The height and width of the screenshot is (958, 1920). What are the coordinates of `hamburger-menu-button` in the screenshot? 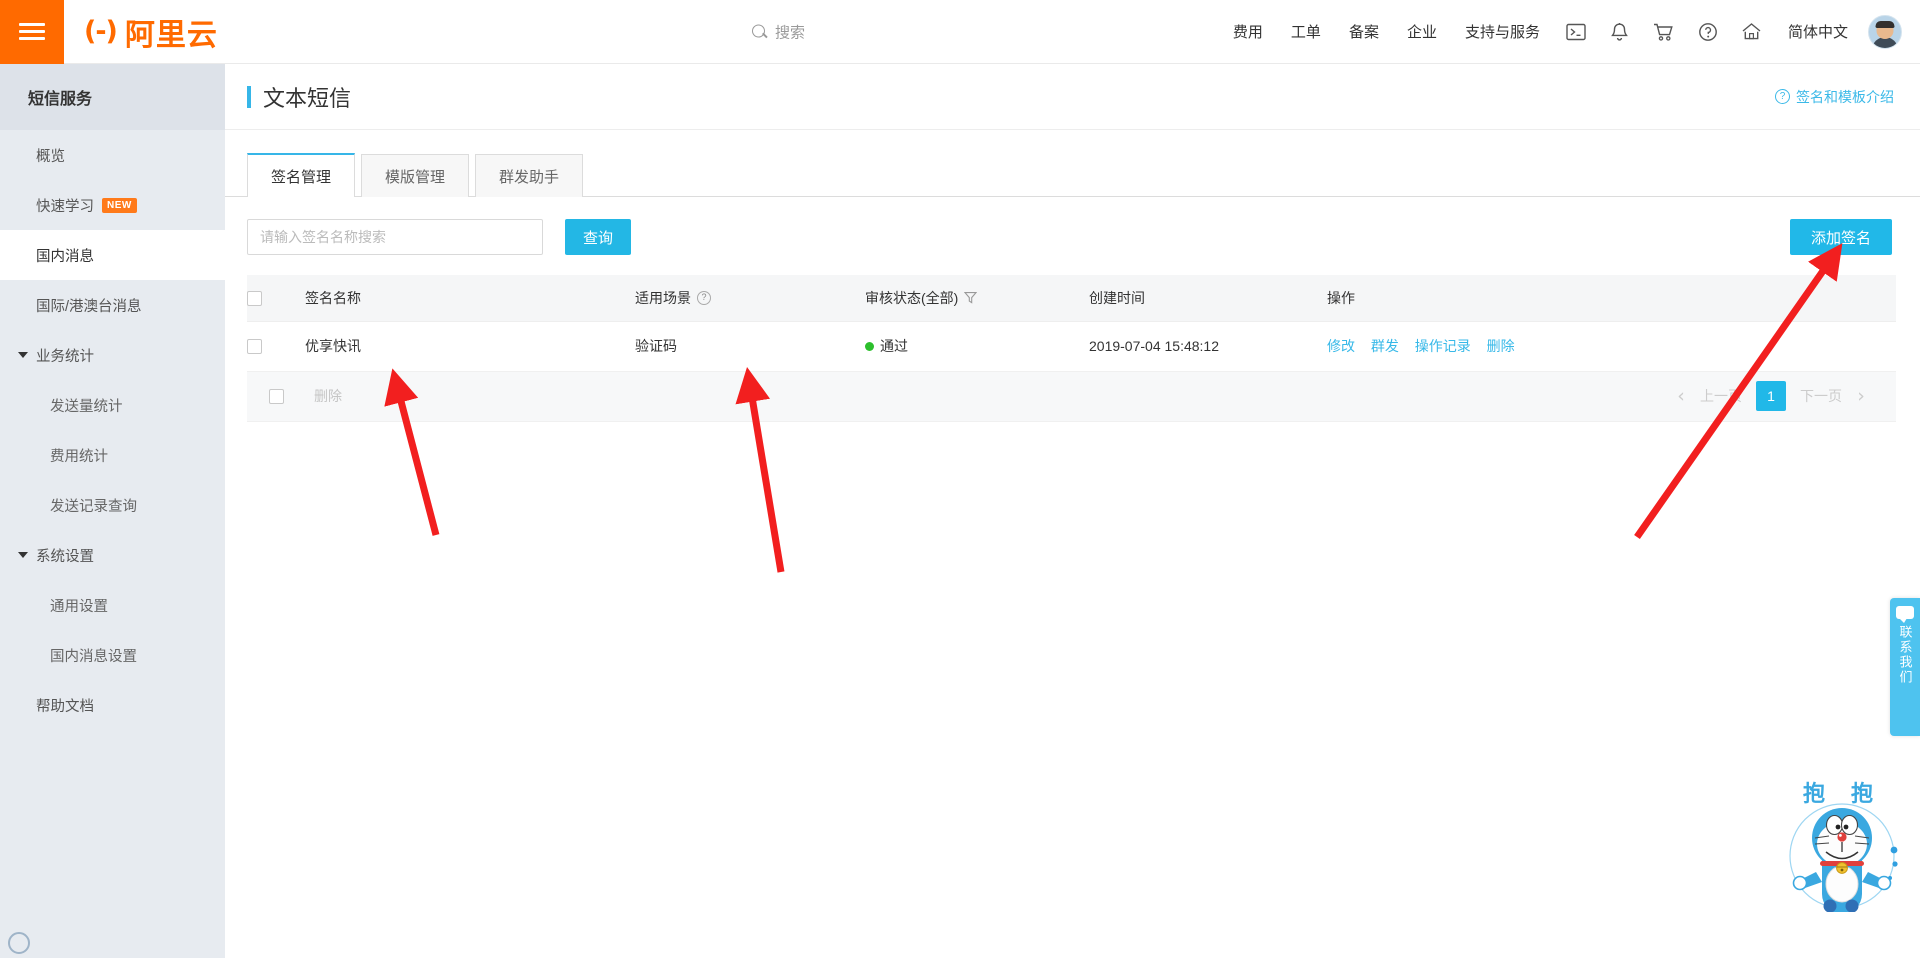 It's located at (32, 32).